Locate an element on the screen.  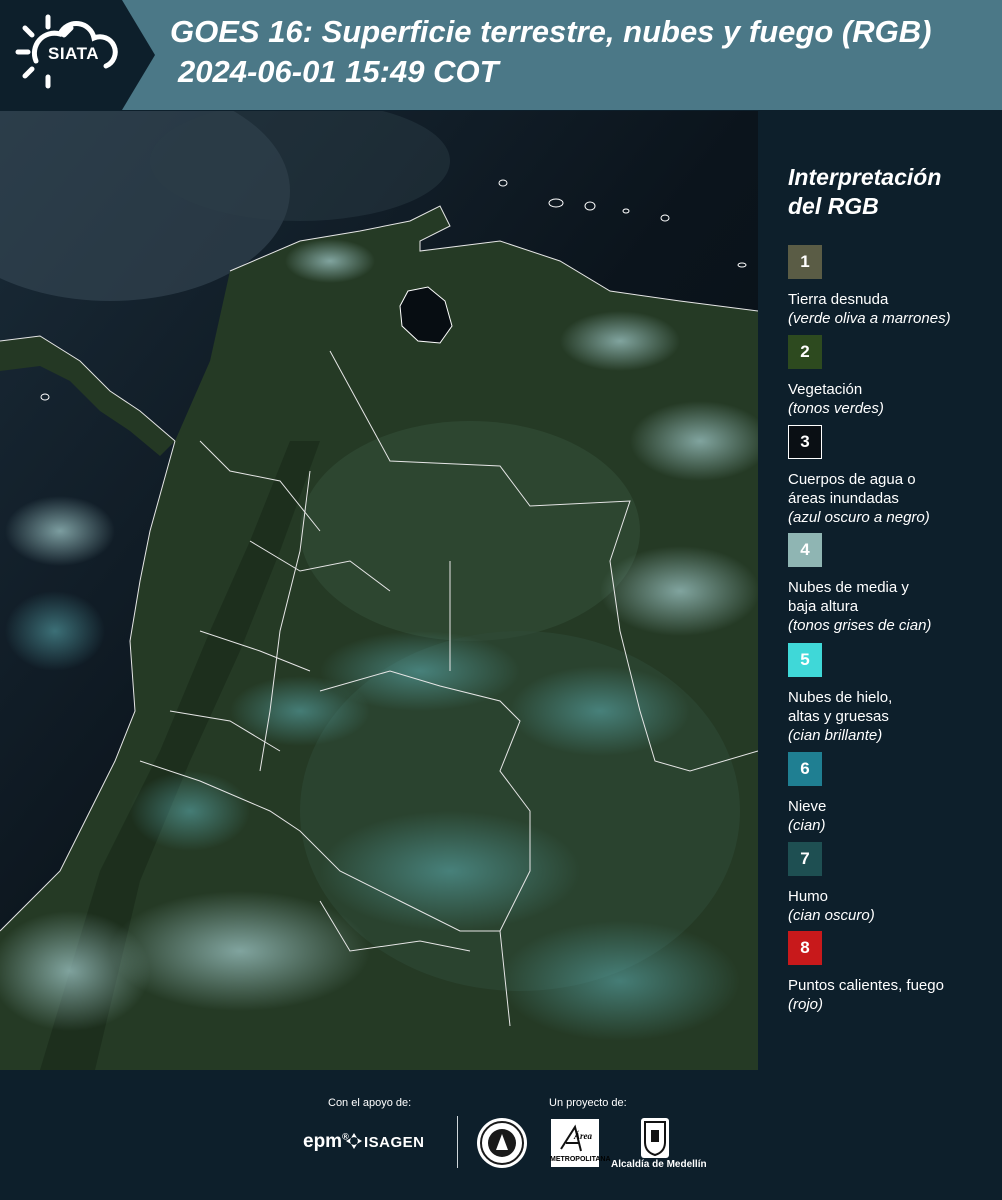
isagen-icon is located at coordinates (354, 1141).